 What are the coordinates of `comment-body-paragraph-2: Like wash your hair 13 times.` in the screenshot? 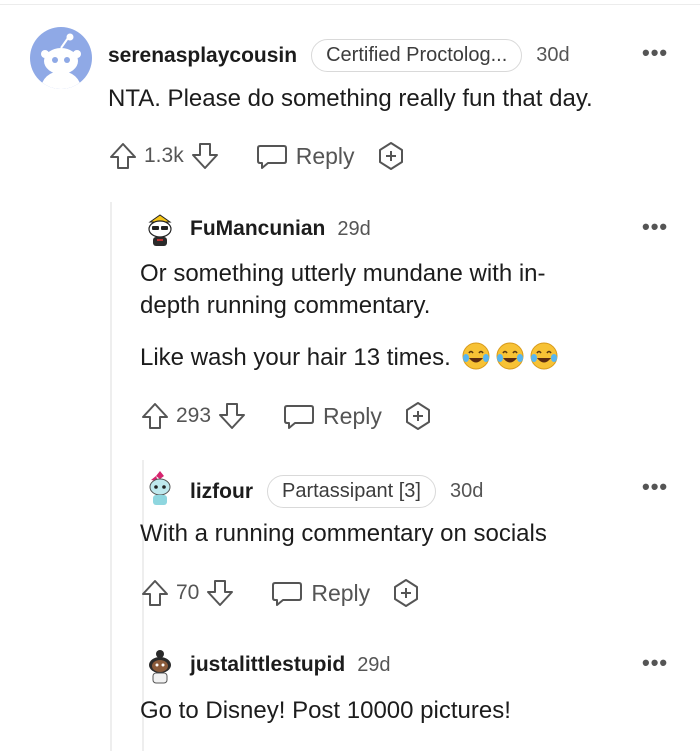 It's located at (349, 357).